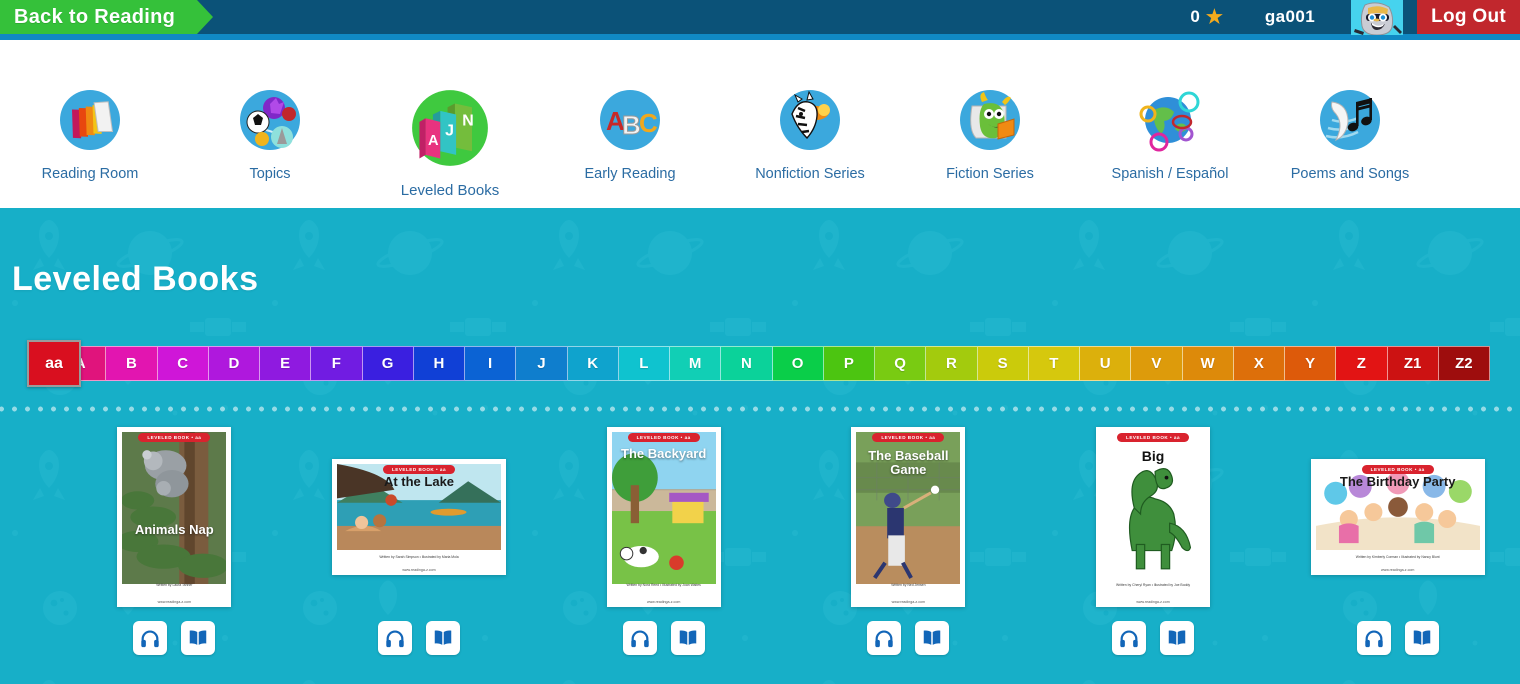  I want to click on level-tab-label: Z, so click(1361, 363).